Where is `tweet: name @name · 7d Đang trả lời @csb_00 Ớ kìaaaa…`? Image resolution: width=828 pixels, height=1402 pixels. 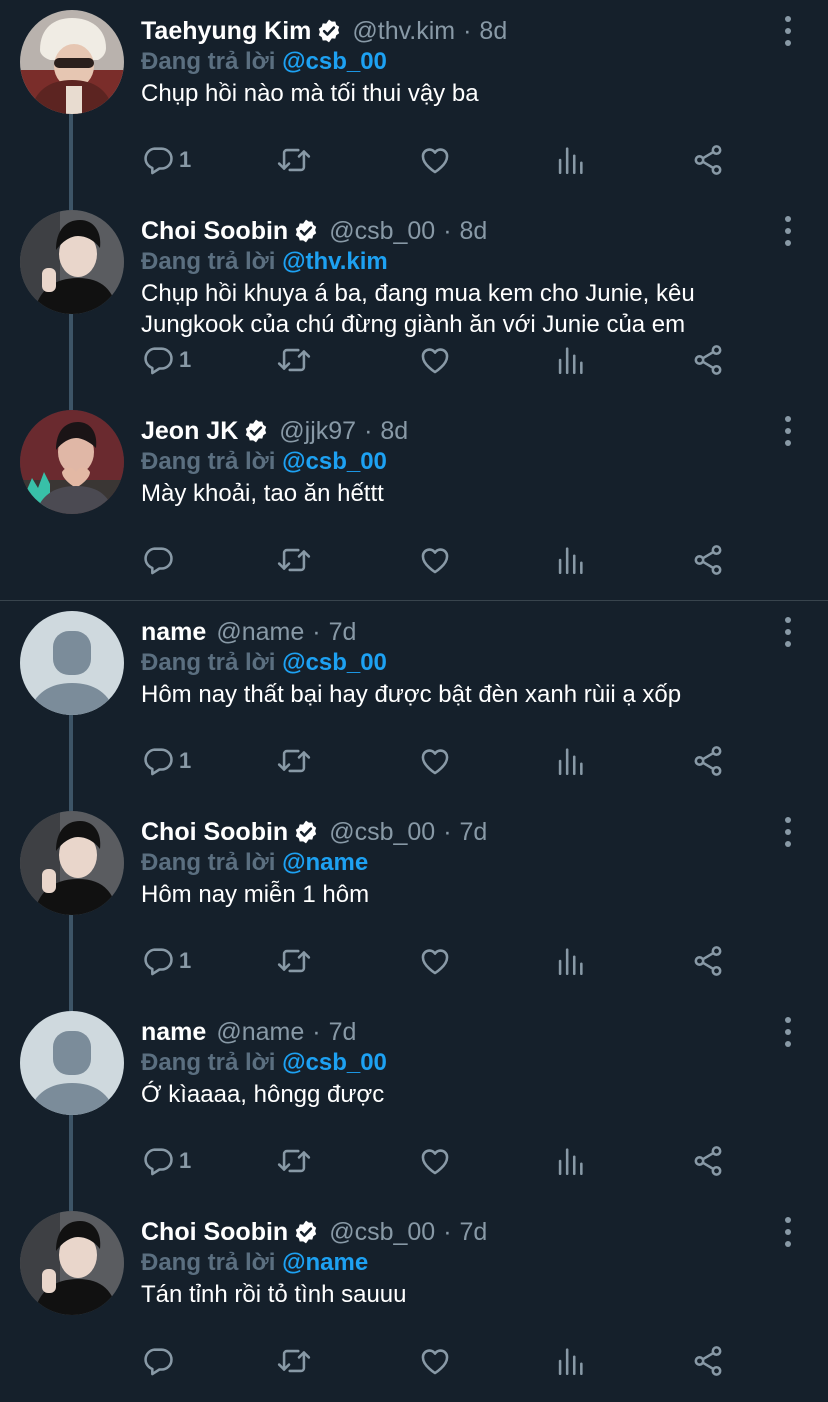
tweet: name @name · 7d Đang trả lời @csb_00 Ớ kìaaaa… is located at coordinates (414, 1101).